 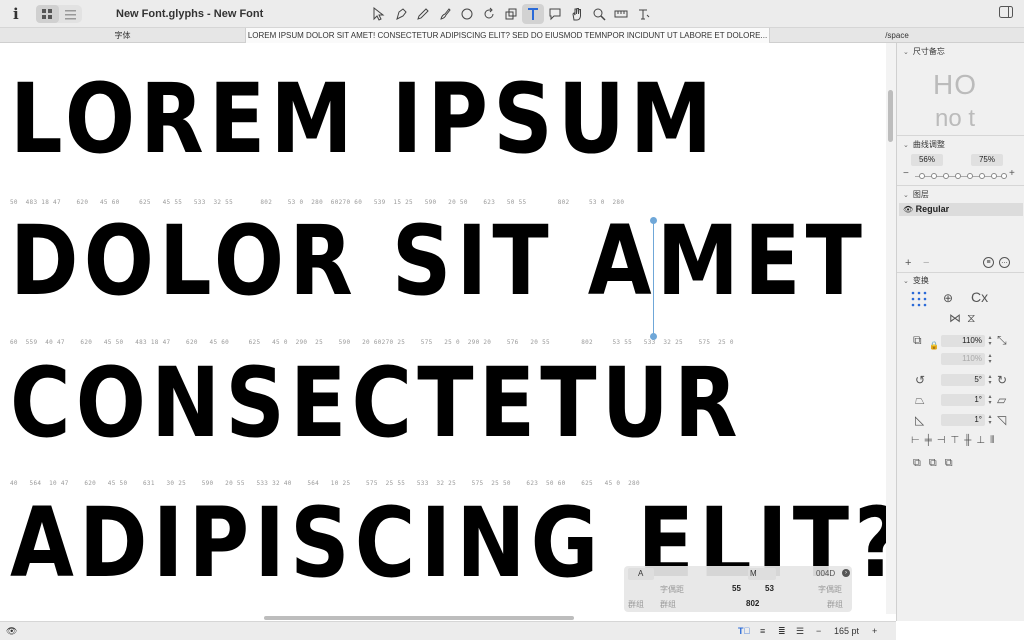 What do you see at coordinates (643, 14) in the screenshot?
I see `type-tool-icon` at bounding box center [643, 14].